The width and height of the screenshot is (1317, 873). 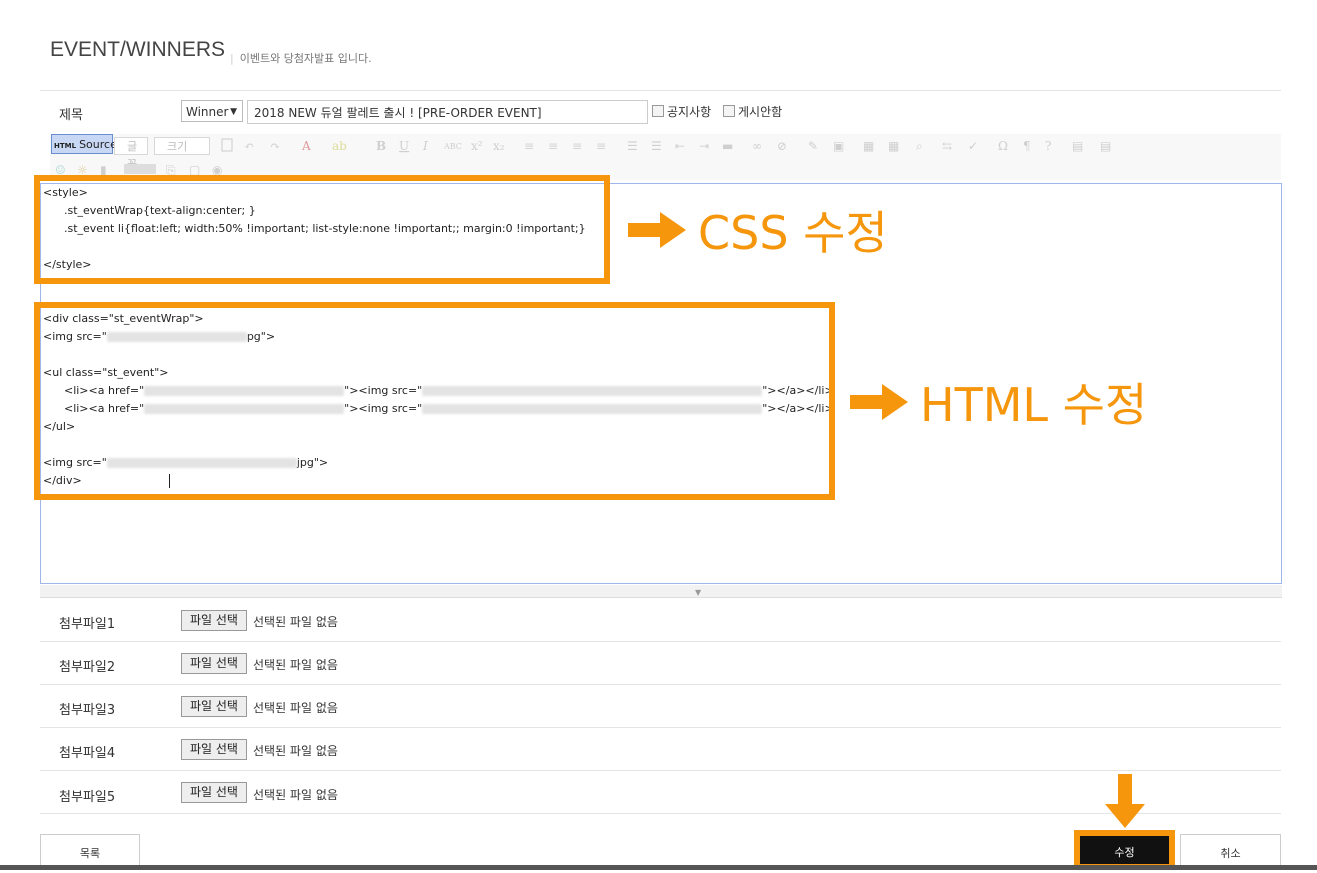 I want to click on align-right-icon: ≡, so click(x=577, y=146).